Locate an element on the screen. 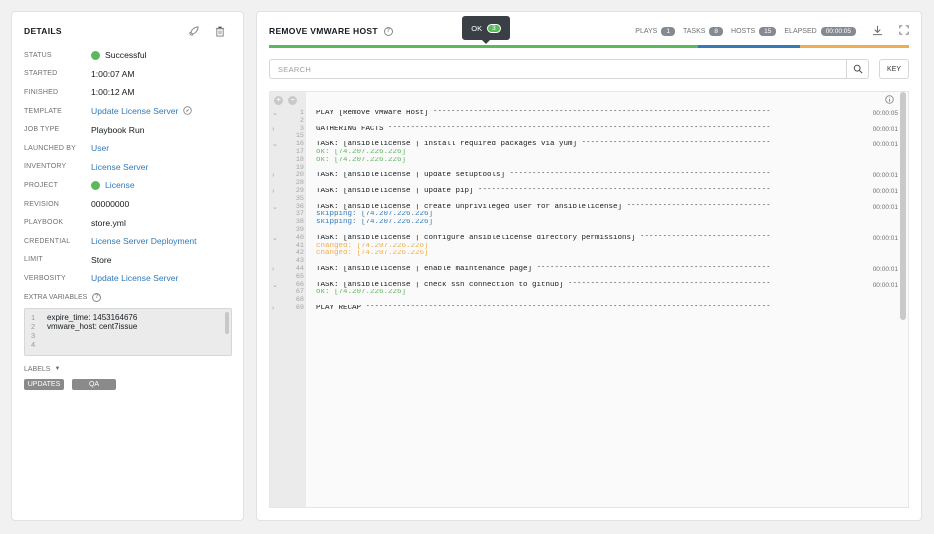 The width and height of the screenshot is (934, 534). detail-row: VERBOSITY Update License Server is located at coordinates (127, 278).